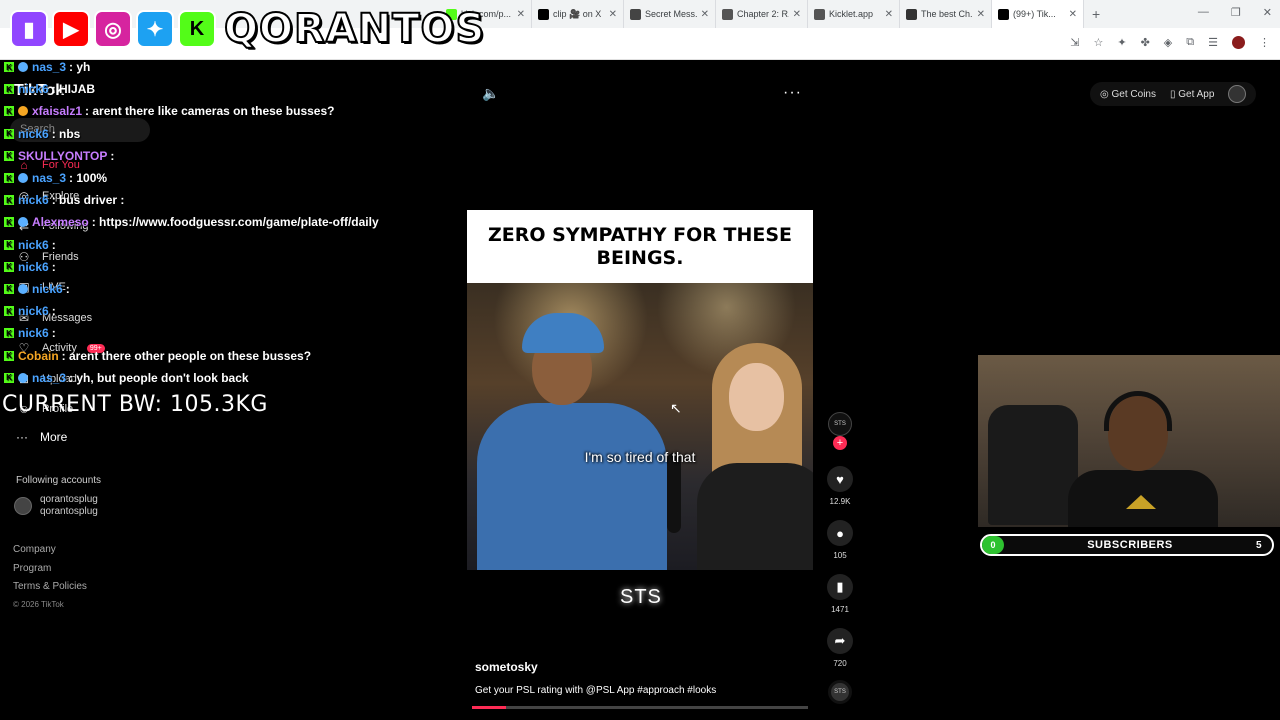 This screenshot has height=720, width=1280. I want to click on chat-username: xfaisalz1, so click(57, 111).